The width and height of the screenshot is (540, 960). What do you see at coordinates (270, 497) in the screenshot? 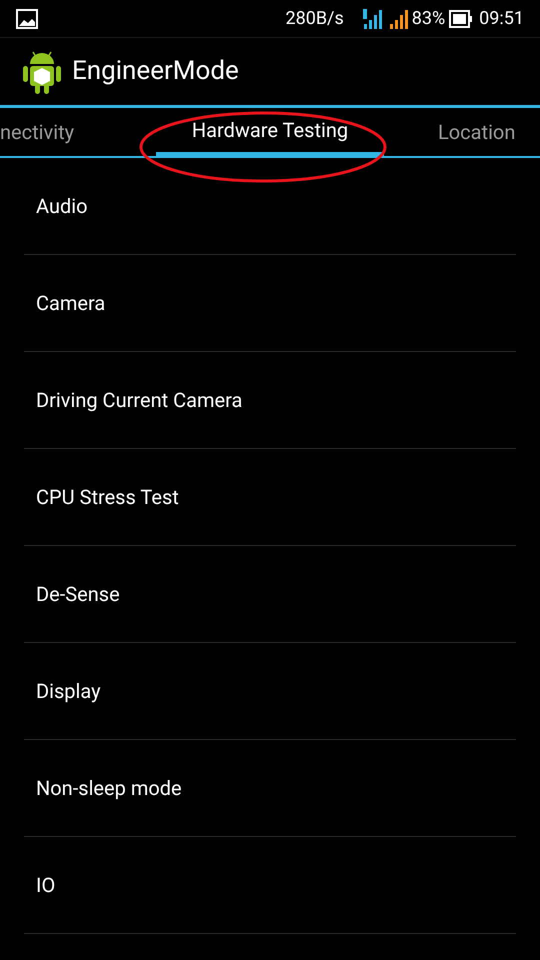
I see `list-item: CPU Stress Test` at bounding box center [270, 497].